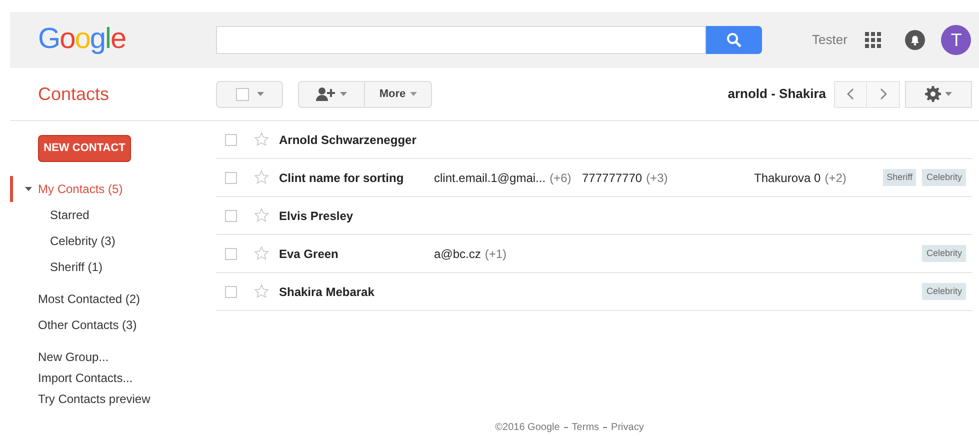 This screenshot has height=436, width=979. I want to click on contact-email: a@bc.cz, so click(457, 254).